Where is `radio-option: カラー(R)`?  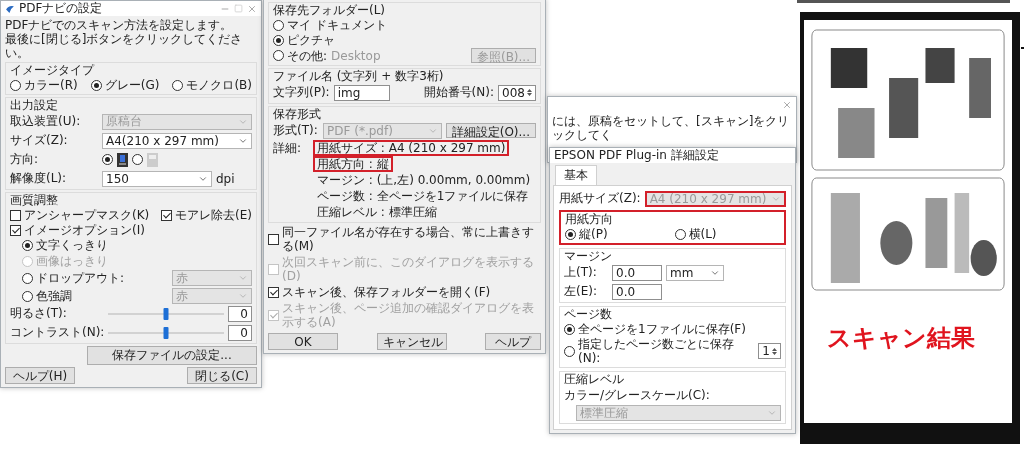 radio-option: カラー(R) is located at coordinates (44, 85).